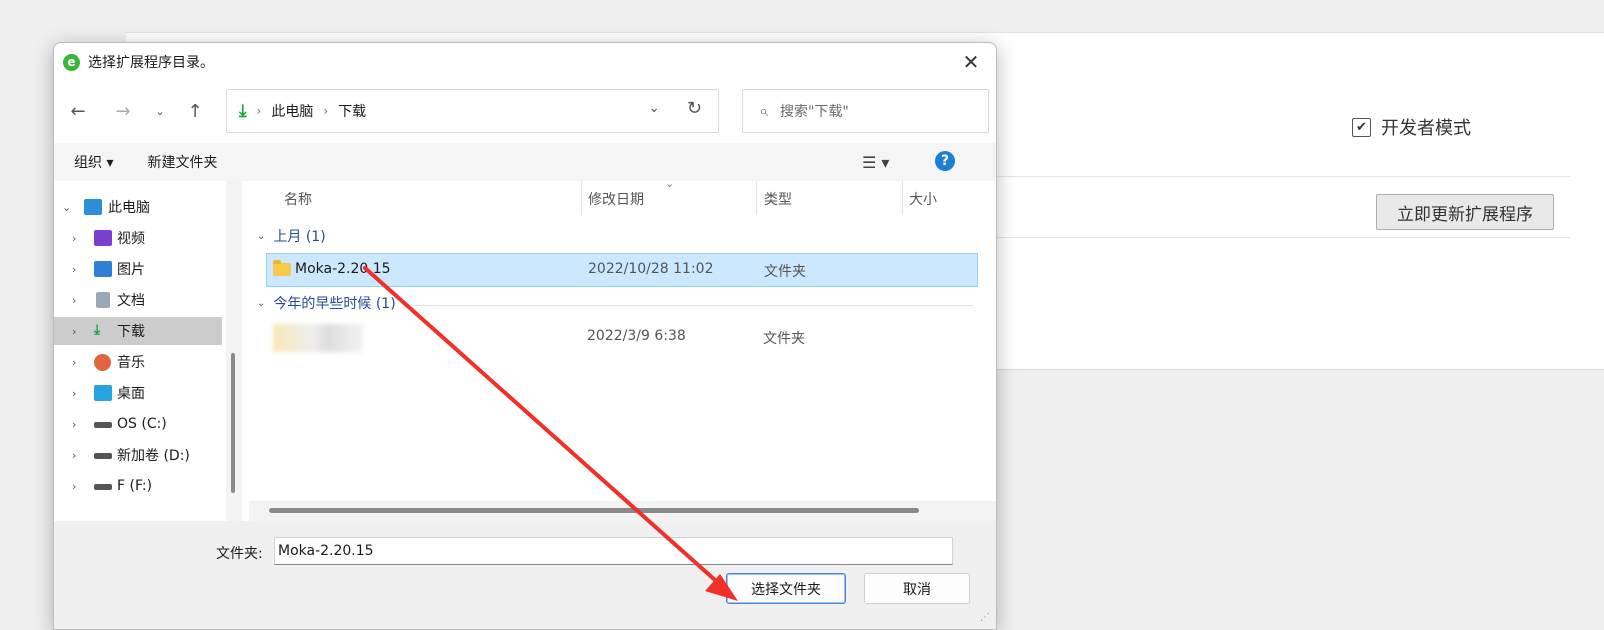  I want to click on browser-app-icon: e, so click(71, 62).